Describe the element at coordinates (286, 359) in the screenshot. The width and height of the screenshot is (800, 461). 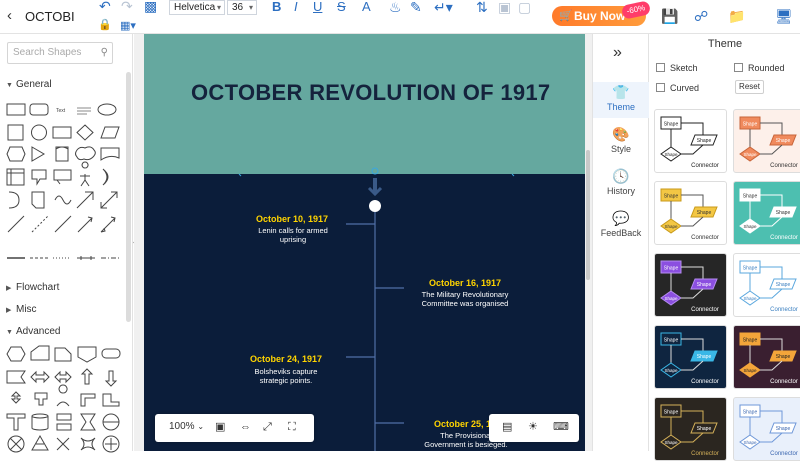
I see `event-date: October 24, 1917` at that location.